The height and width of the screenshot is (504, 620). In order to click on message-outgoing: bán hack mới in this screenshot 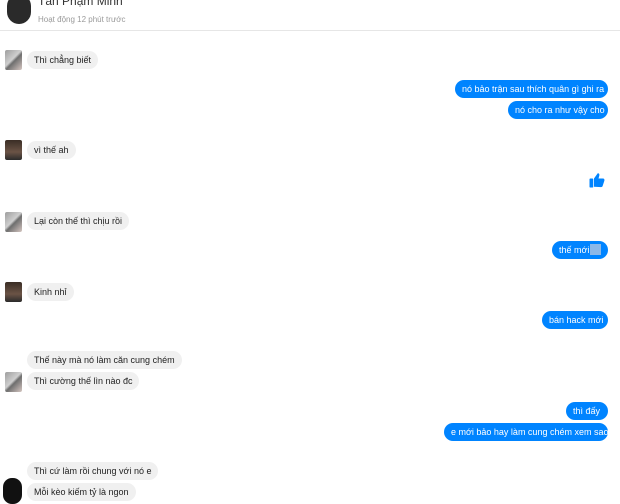, I will do `click(575, 320)`.